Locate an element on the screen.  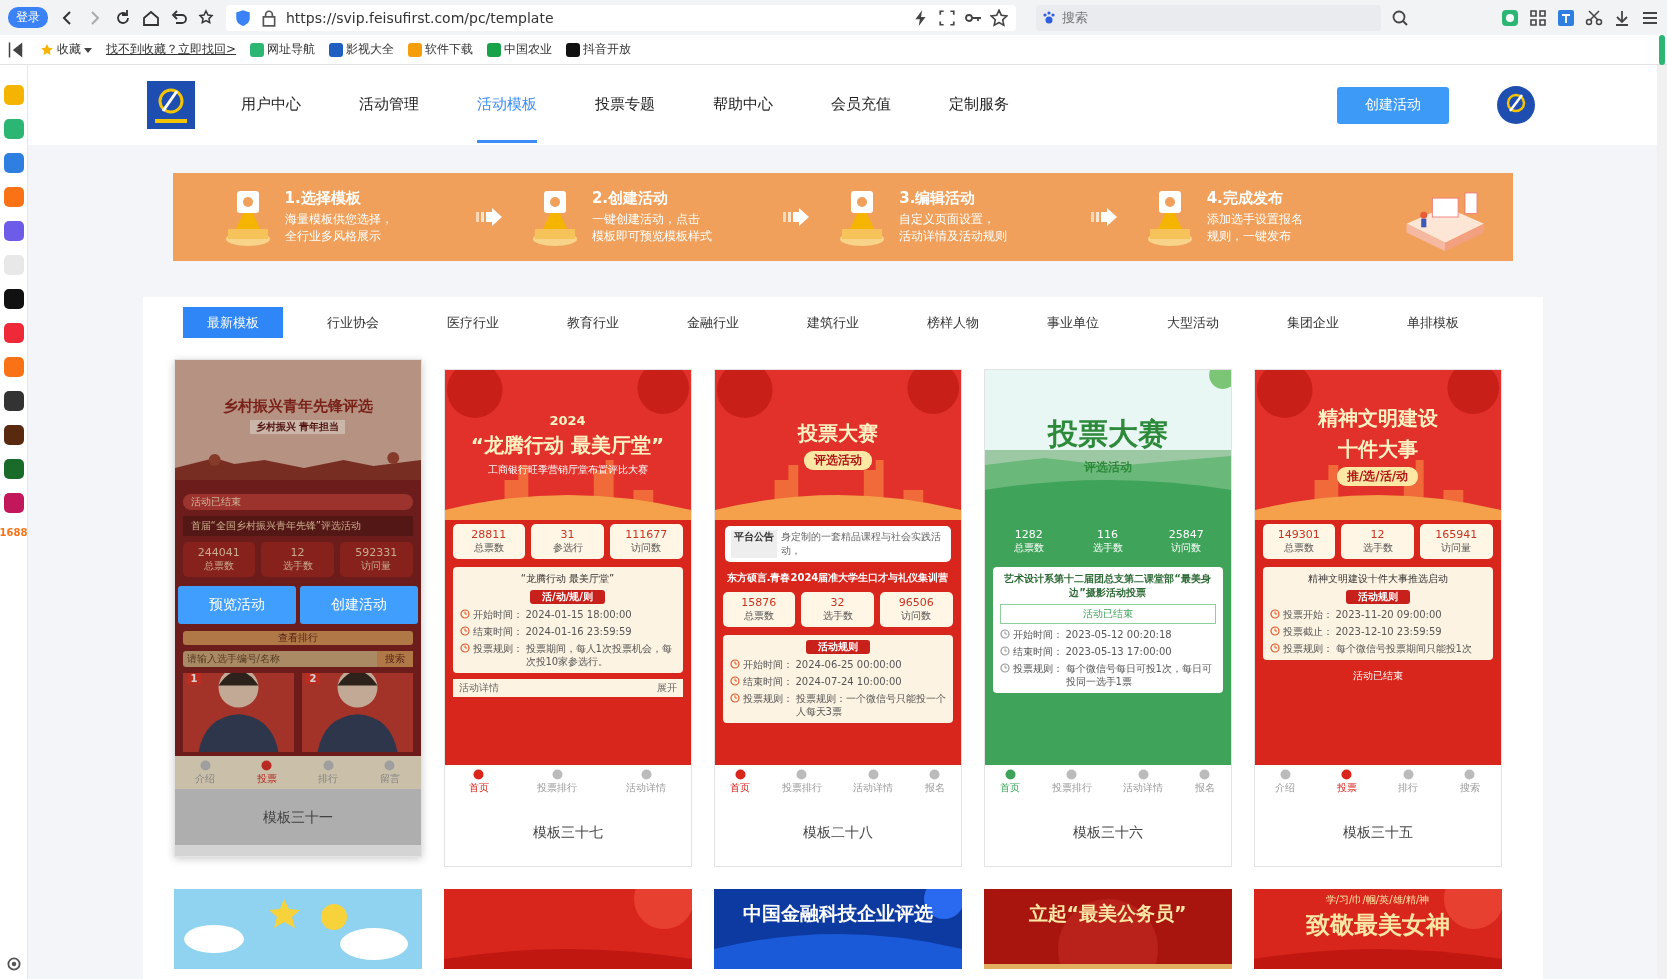
expand-link: 展开 is located at coordinates (666, 688).